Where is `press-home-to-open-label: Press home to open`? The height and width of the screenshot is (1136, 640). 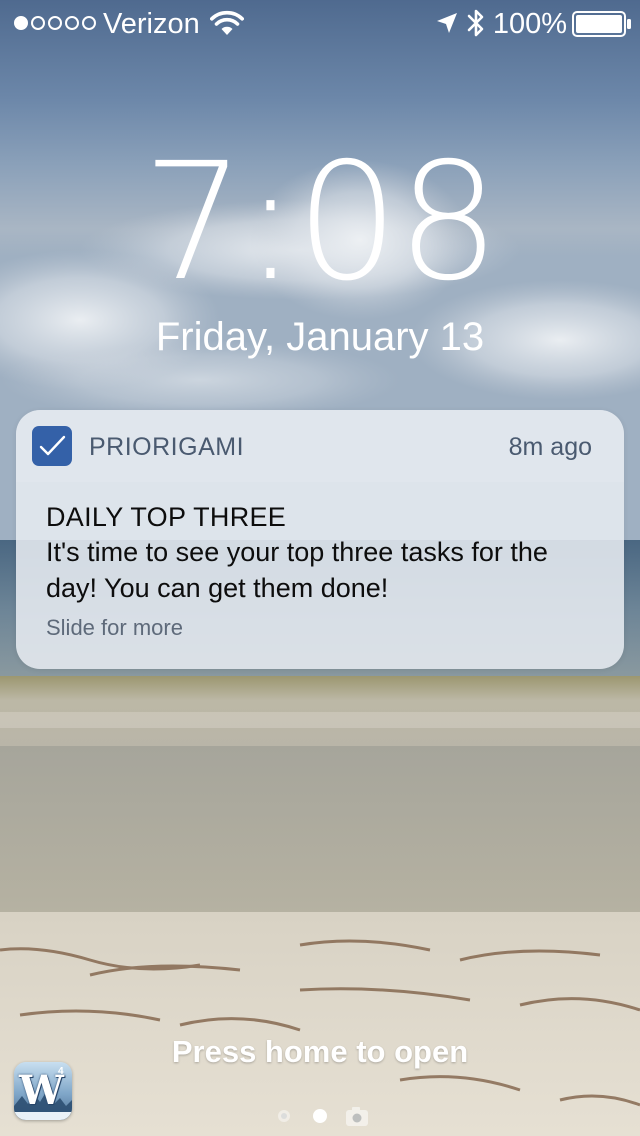 press-home-to-open-label: Press home to open is located at coordinates (320, 1051).